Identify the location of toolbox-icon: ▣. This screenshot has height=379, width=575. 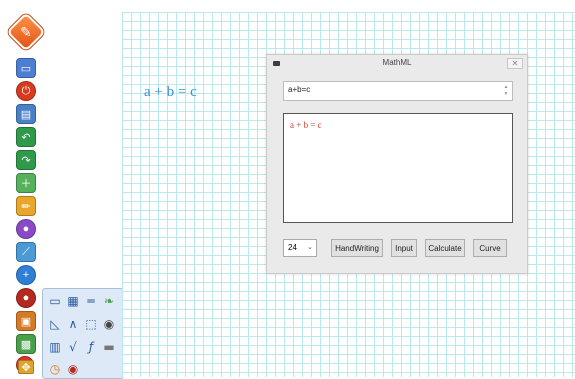
(26, 321).